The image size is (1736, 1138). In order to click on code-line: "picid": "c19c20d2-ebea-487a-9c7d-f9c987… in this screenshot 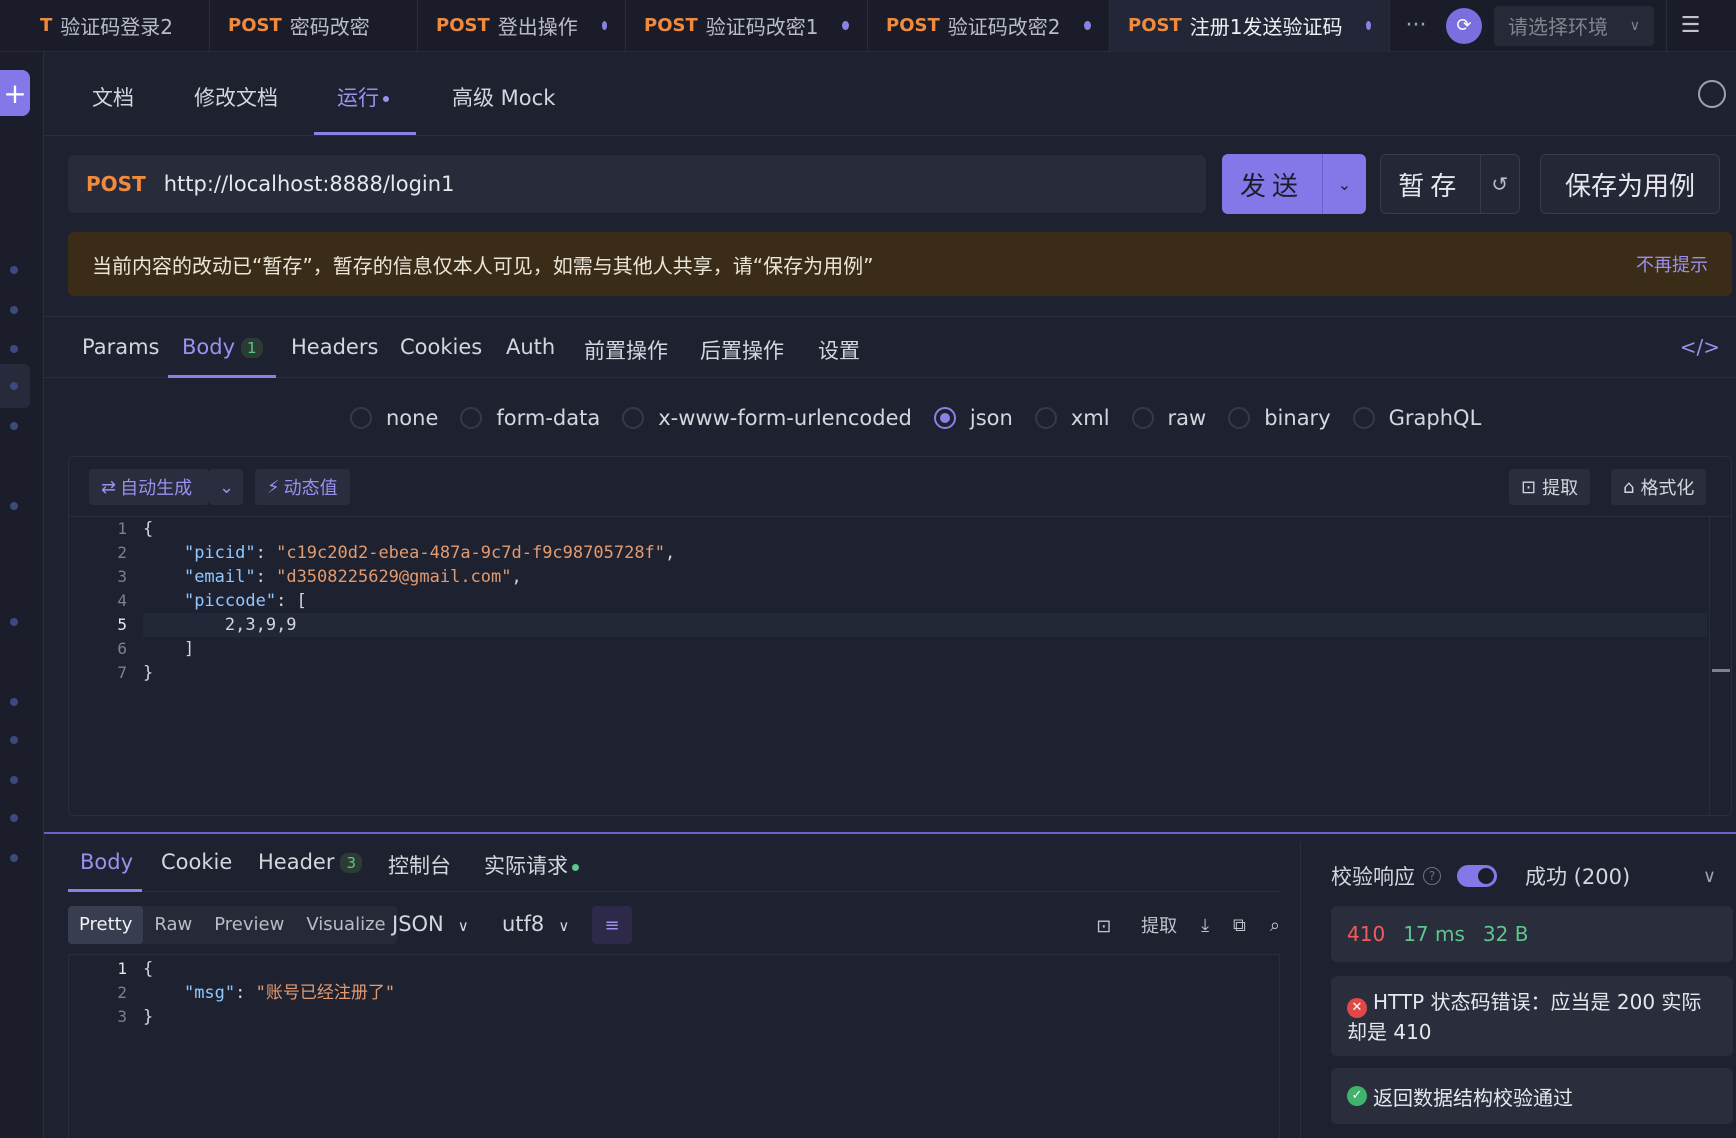, I will do `click(429, 553)`.